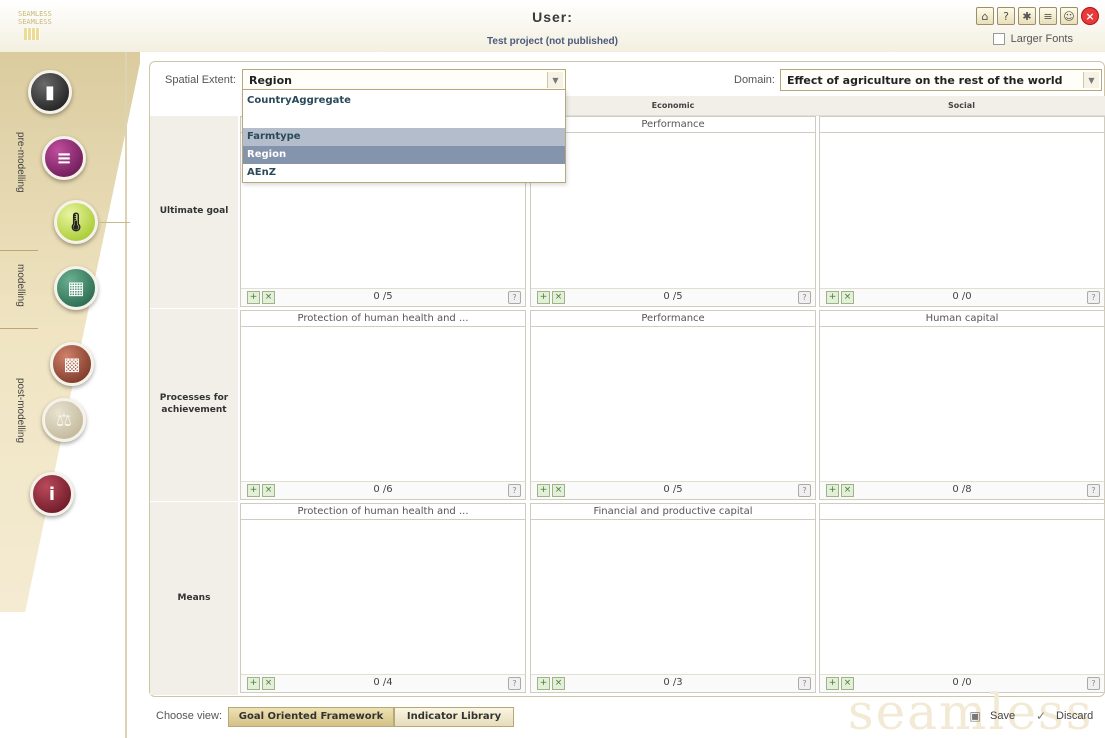 This screenshot has height=738, width=1105. What do you see at coordinates (52, 494) in the screenshot?
I see `info-icon: i` at bounding box center [52, 494].